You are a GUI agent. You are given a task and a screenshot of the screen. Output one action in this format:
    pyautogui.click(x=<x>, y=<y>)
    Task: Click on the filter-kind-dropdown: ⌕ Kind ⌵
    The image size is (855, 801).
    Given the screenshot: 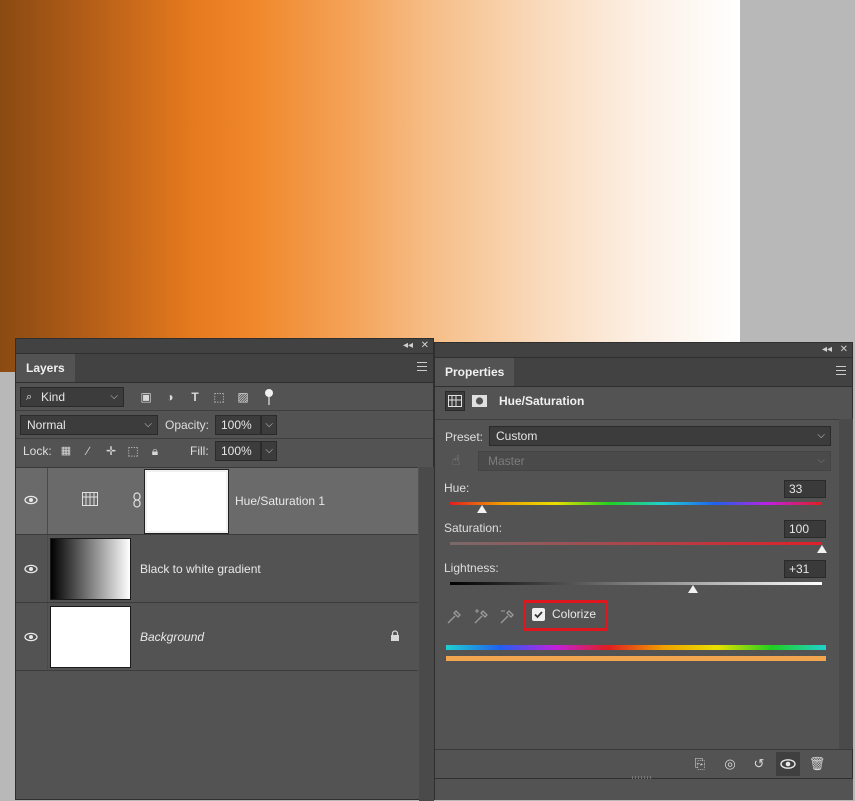 What is the action you would take?
    pyautogui.click(x=72, y=397)
    